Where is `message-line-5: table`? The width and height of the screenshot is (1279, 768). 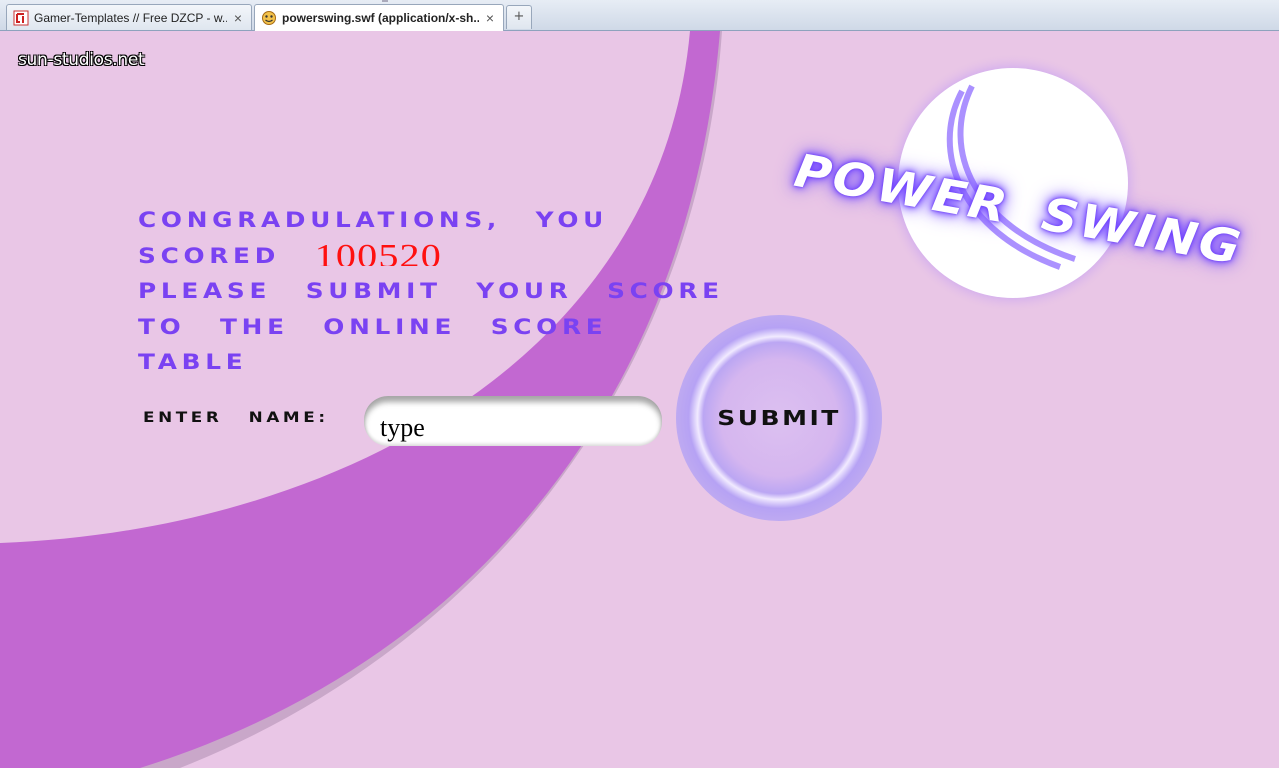
message-line-5: table is located at coordinates (193, 362).